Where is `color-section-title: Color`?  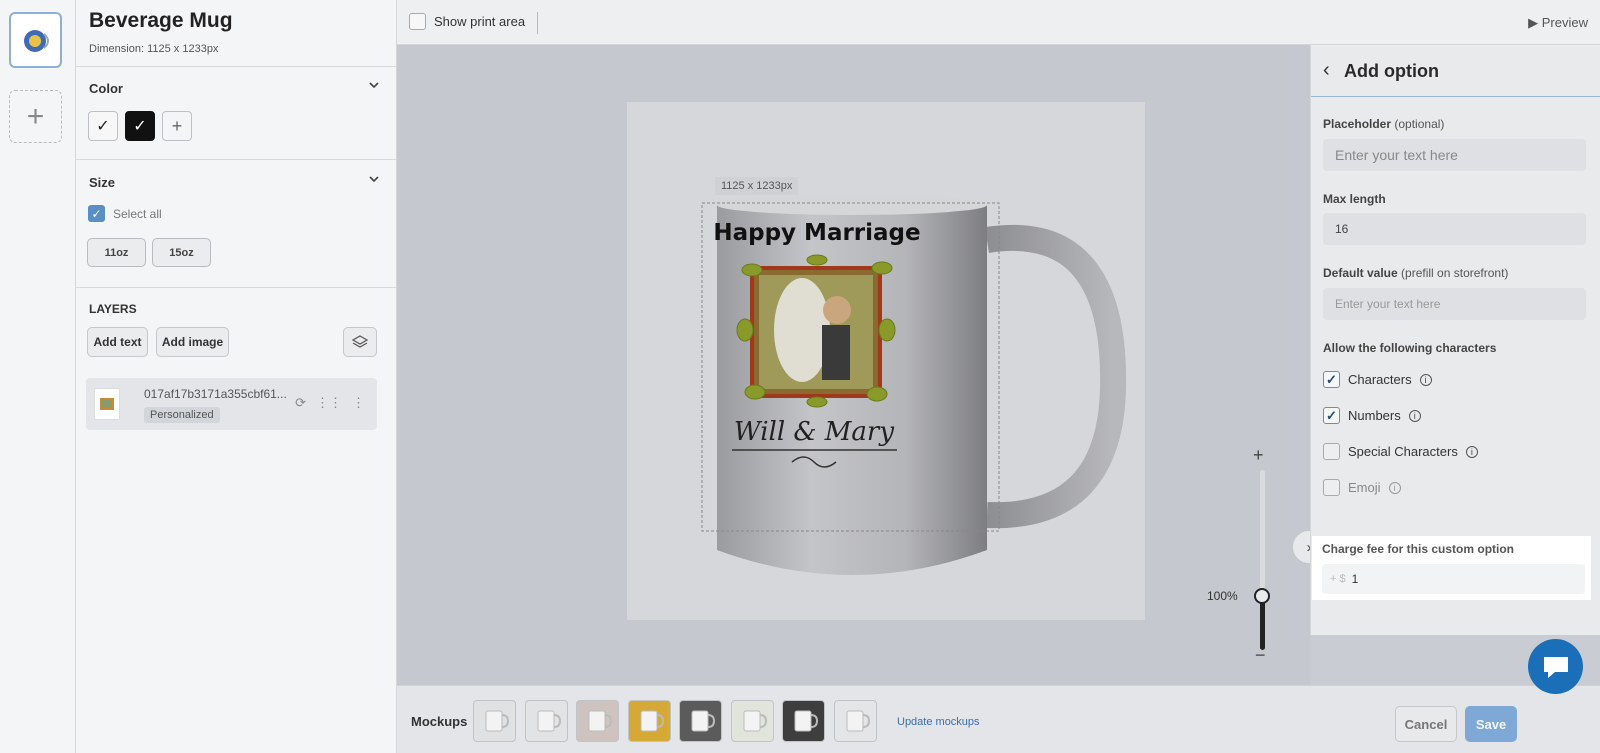
color-section-title: Color is located at coordinates (106, 88).